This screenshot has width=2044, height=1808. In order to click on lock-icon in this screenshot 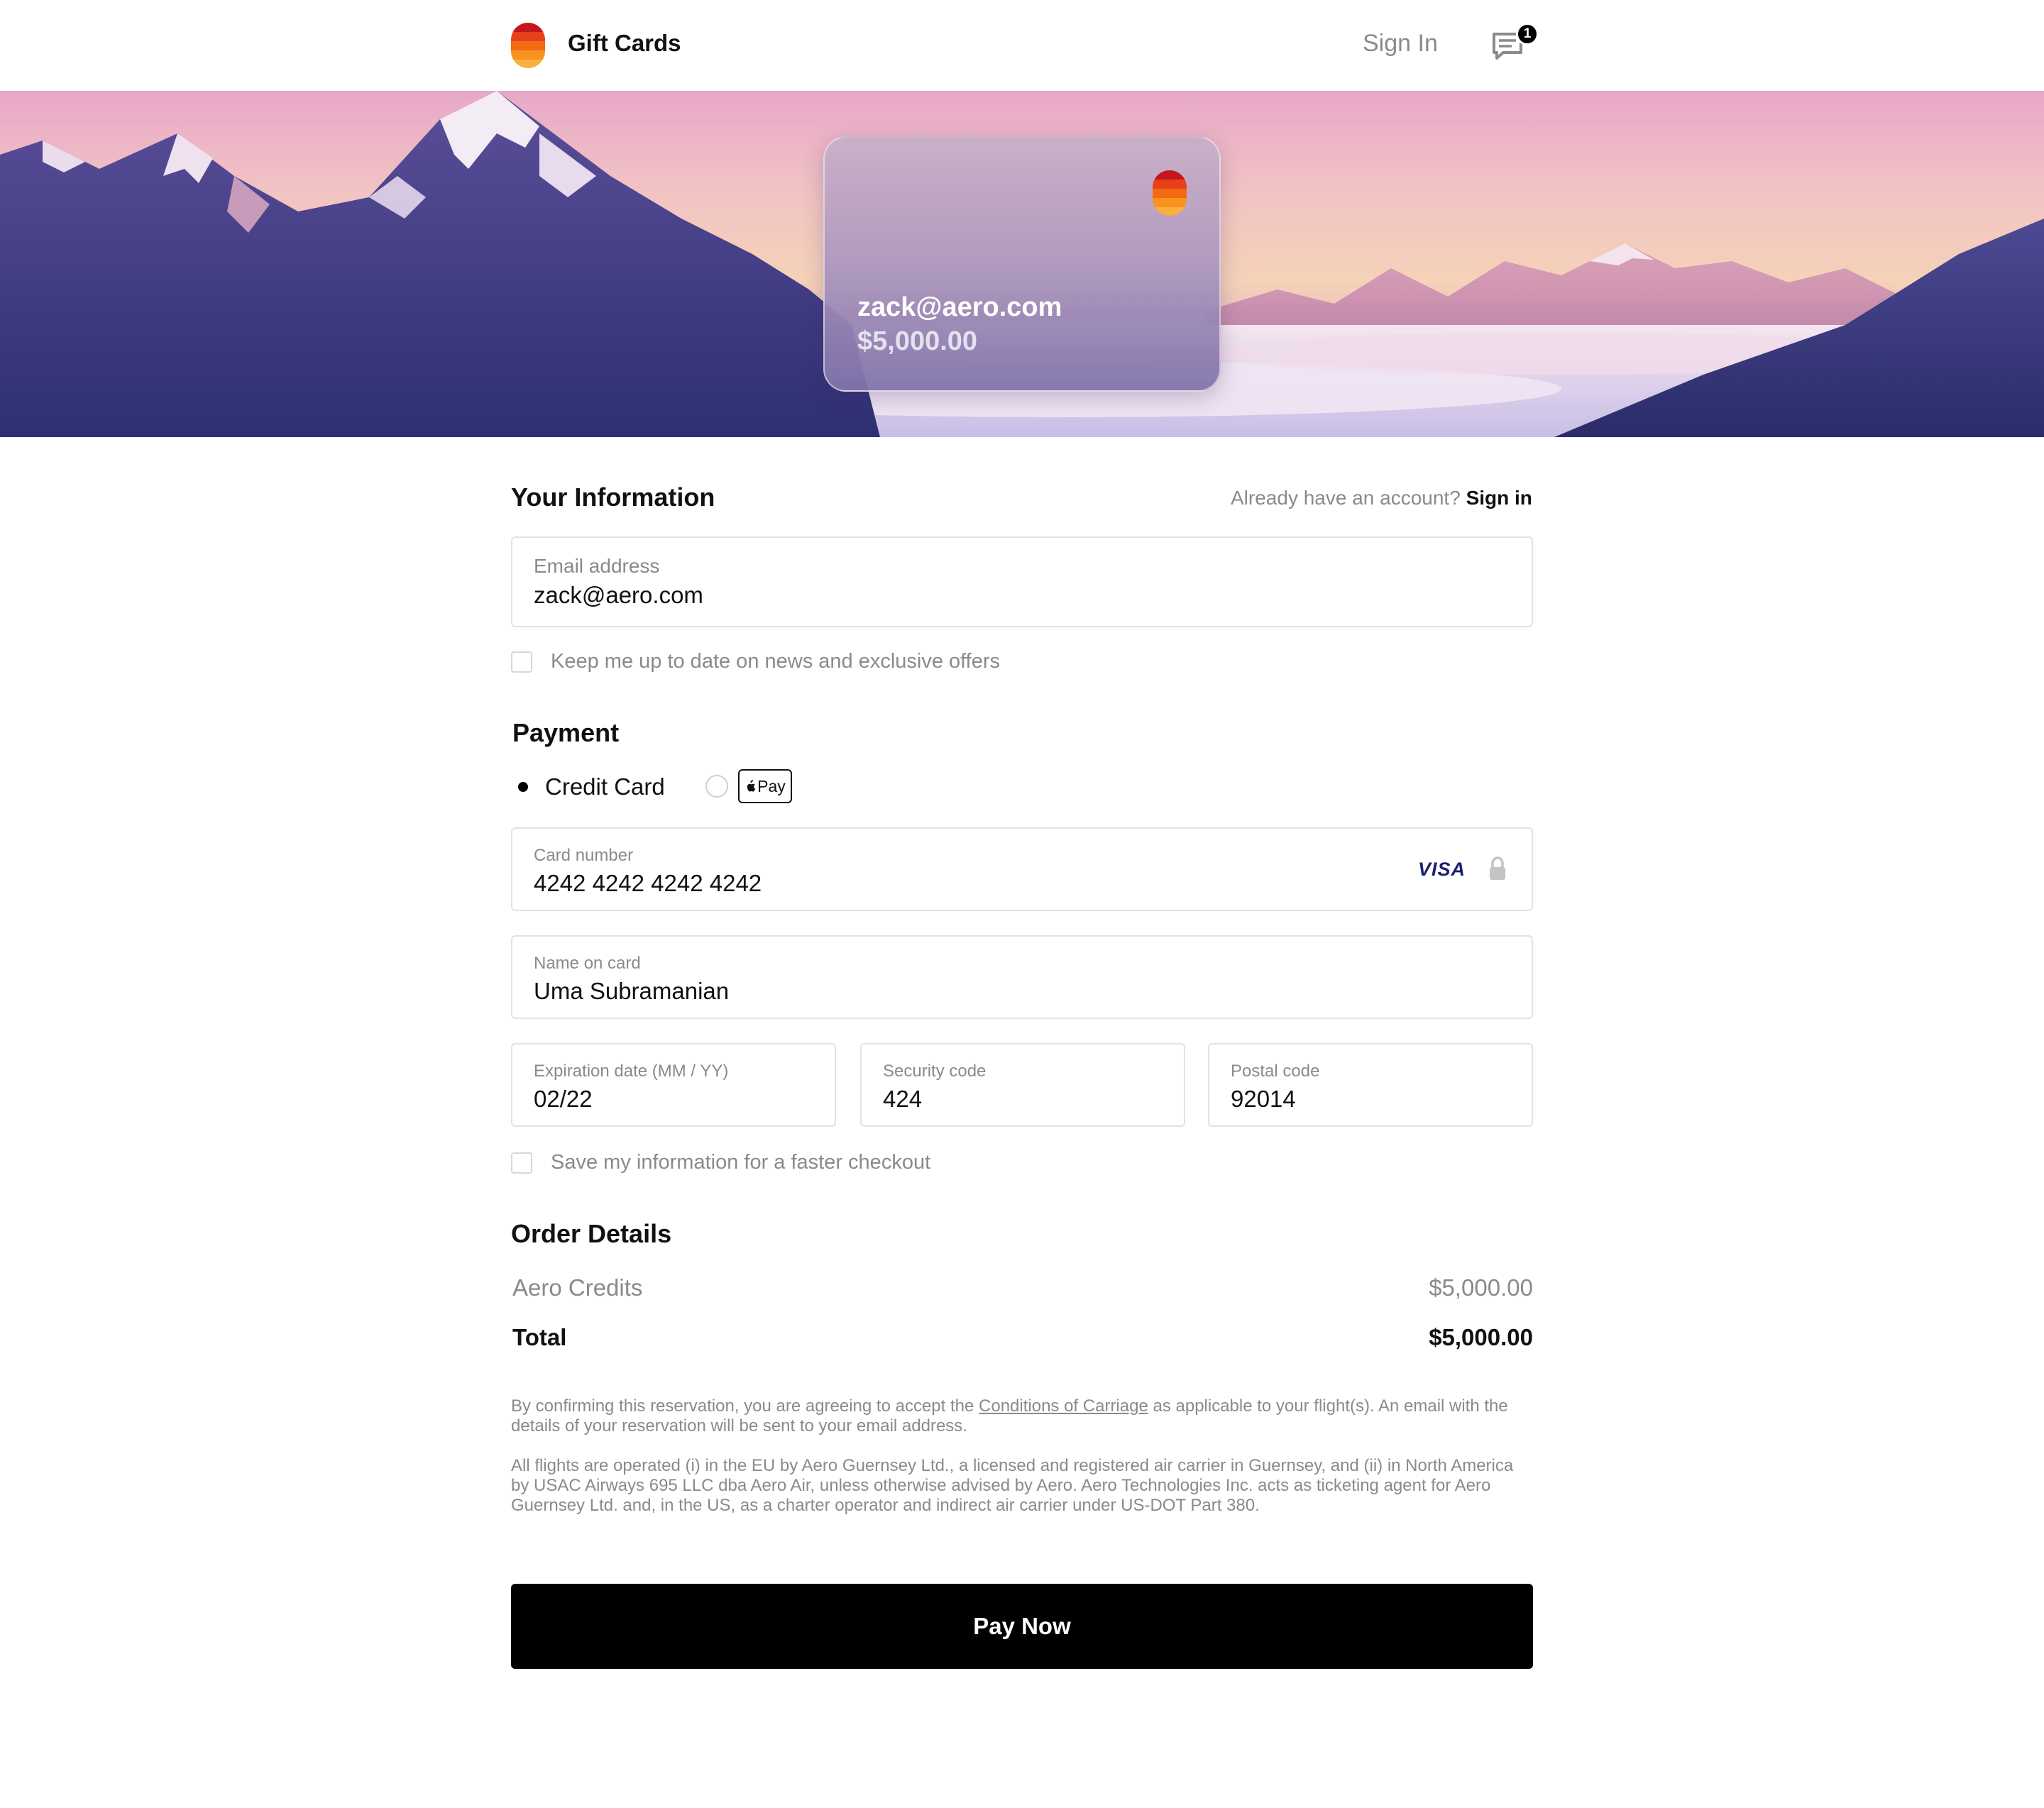, I will do `click(1497, 868)`.